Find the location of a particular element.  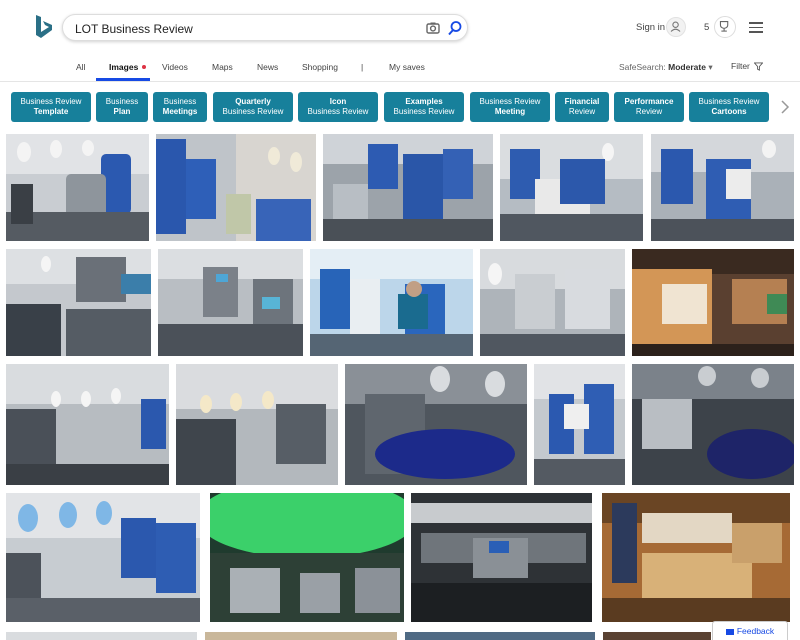

filter-icon is located at coordinates (758, 67).